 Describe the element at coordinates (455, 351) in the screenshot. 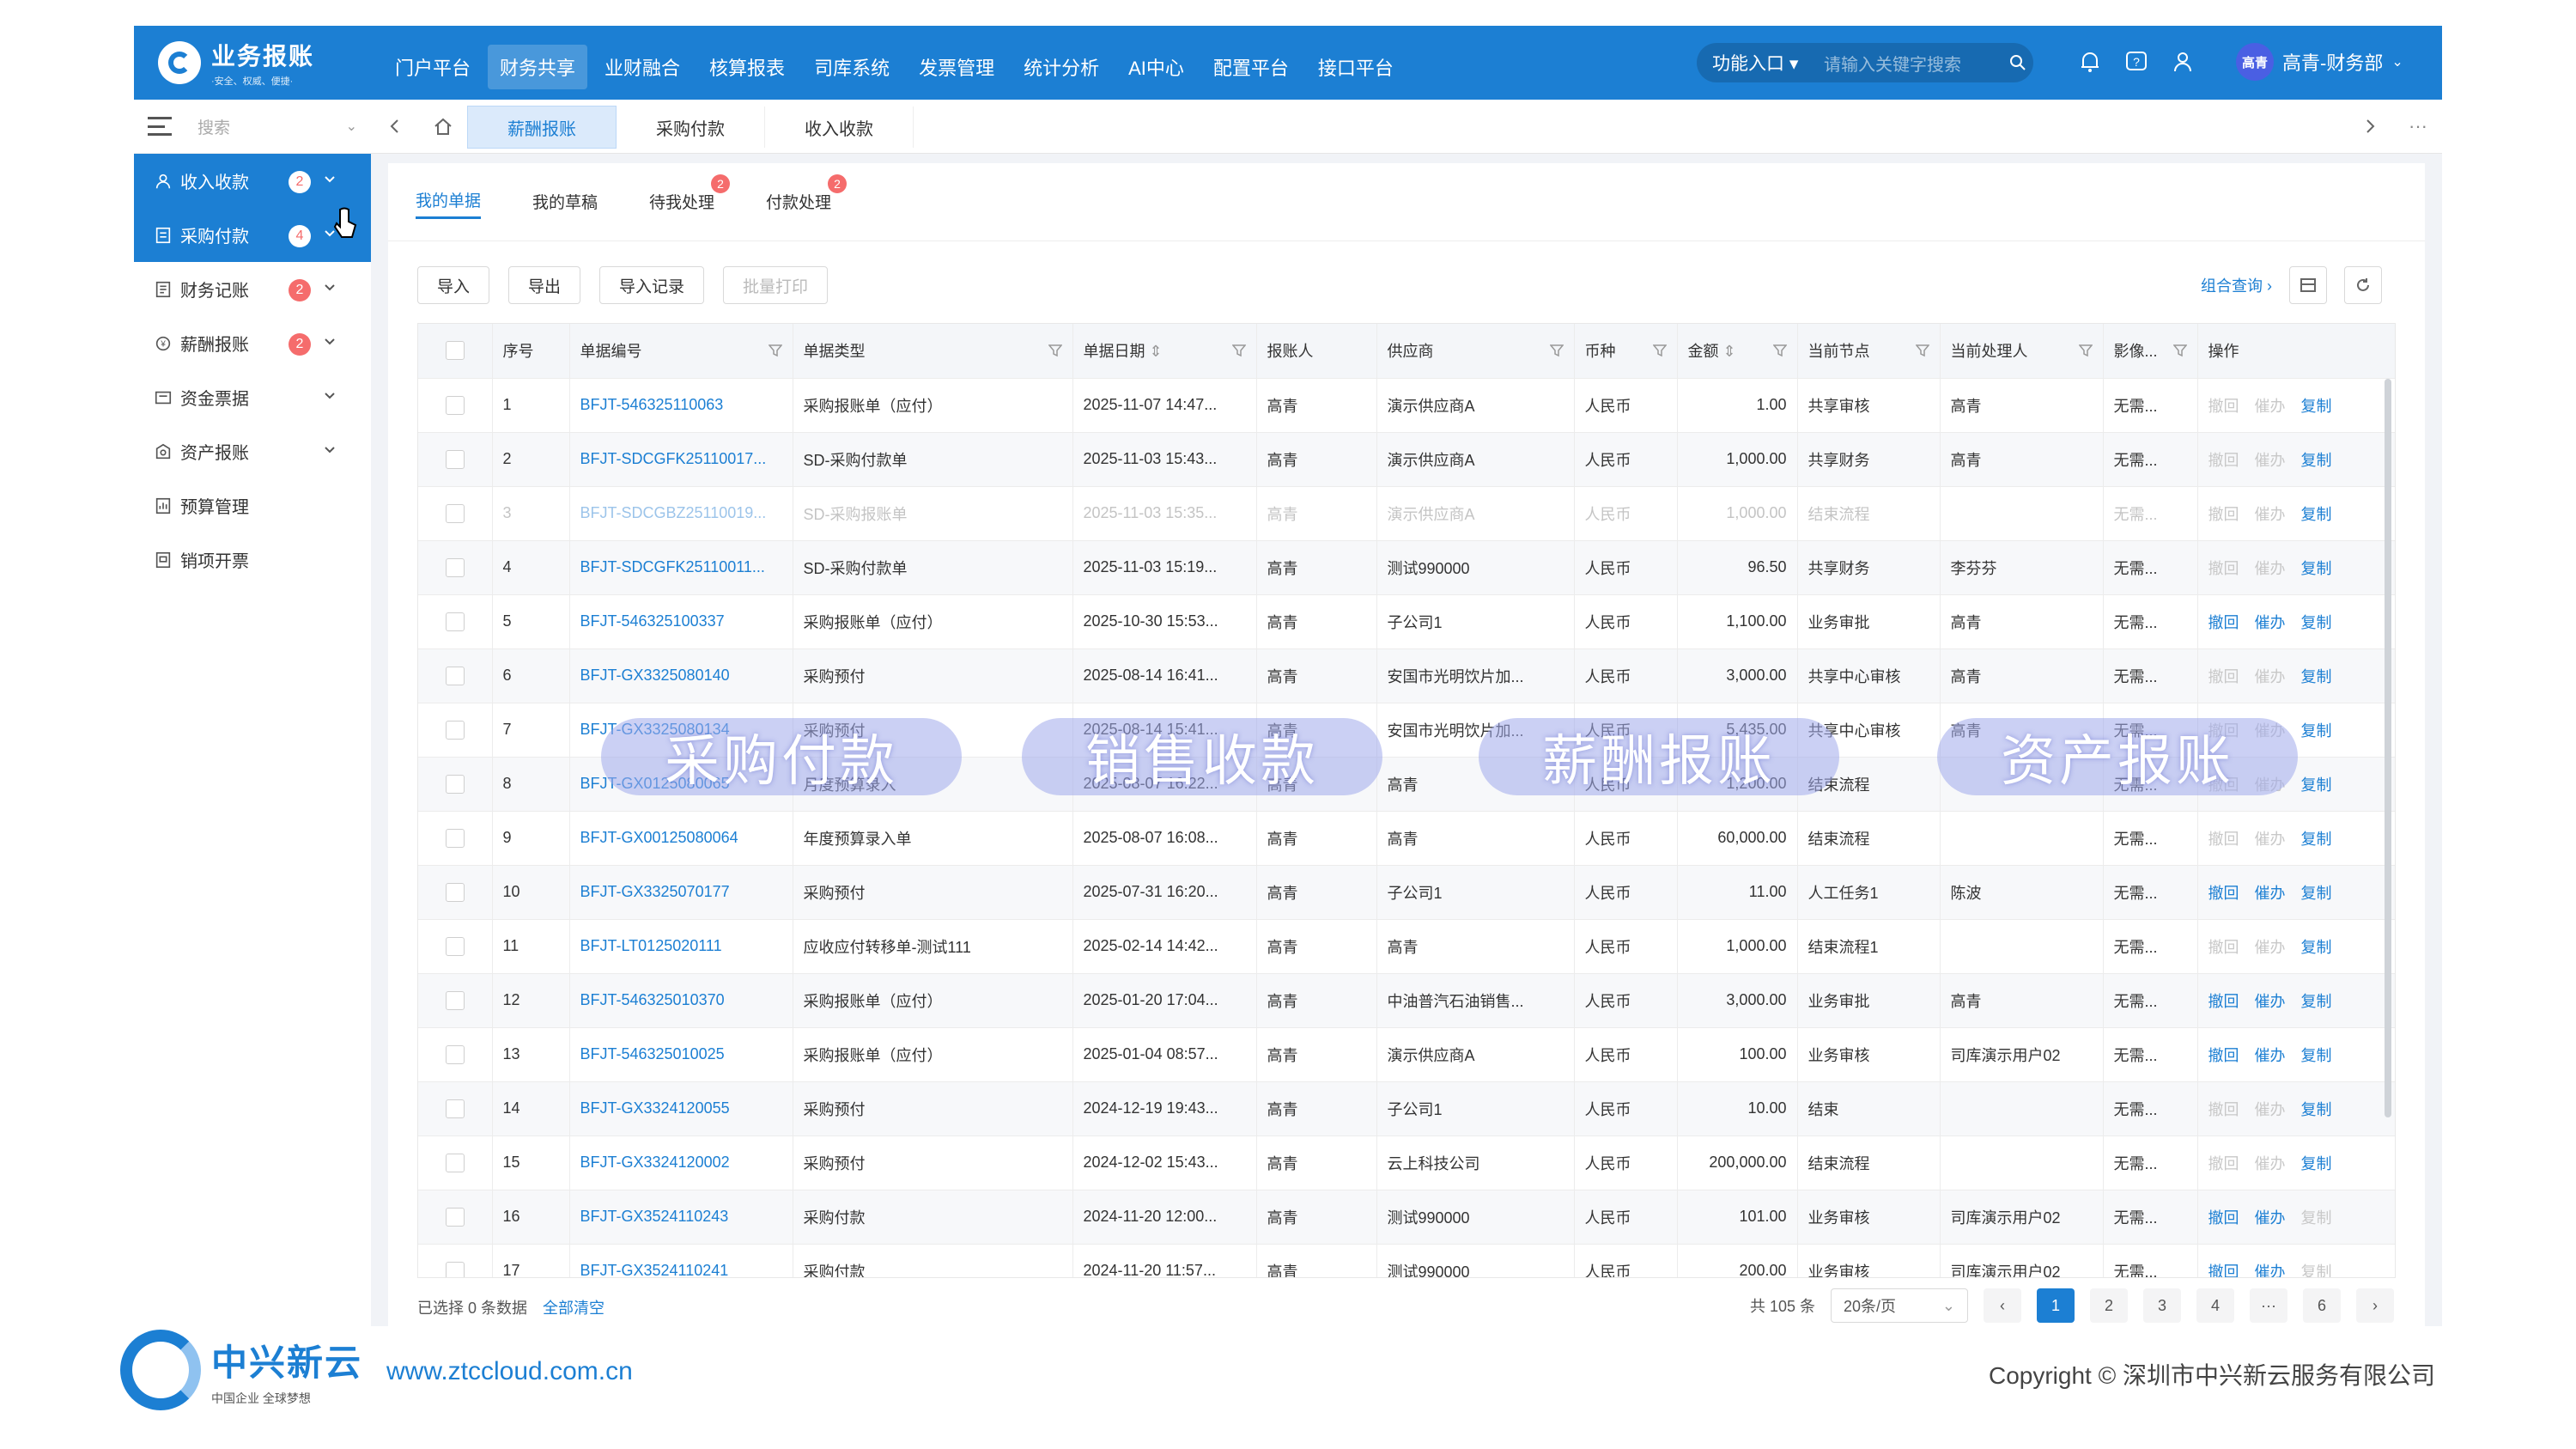

I see `select-all-checkbox` at that location.